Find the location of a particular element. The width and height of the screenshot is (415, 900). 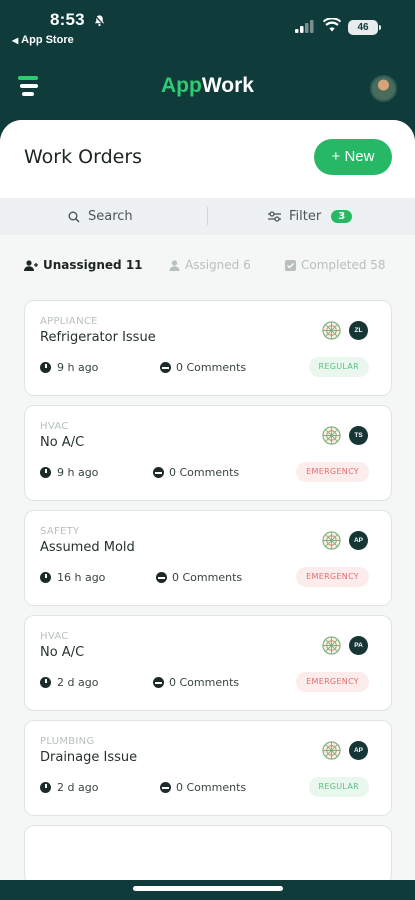

tab-completed-label: Completed 58 is located at coordinates (343, 265).